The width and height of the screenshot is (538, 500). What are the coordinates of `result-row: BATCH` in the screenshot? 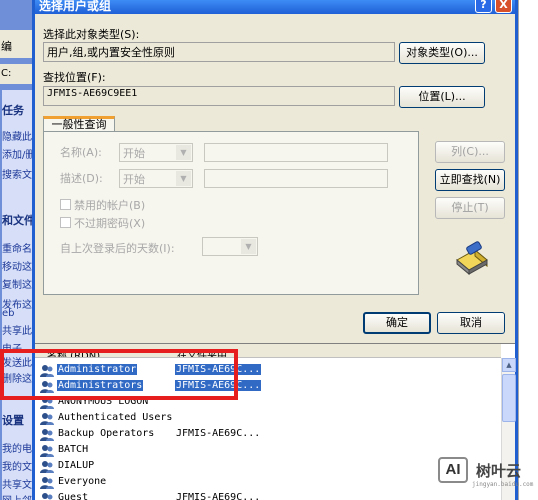 It's located at (268, 450).